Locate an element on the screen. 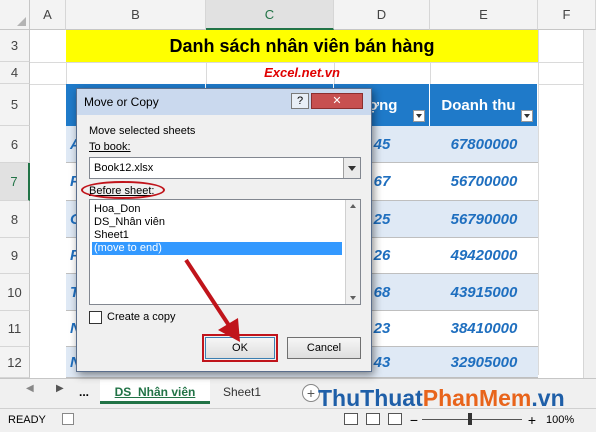 Image resolution: width=596 pixels, height=432 pixels. sheet-subtitle: Excel.net.vn is located at coordinates (302, 72).